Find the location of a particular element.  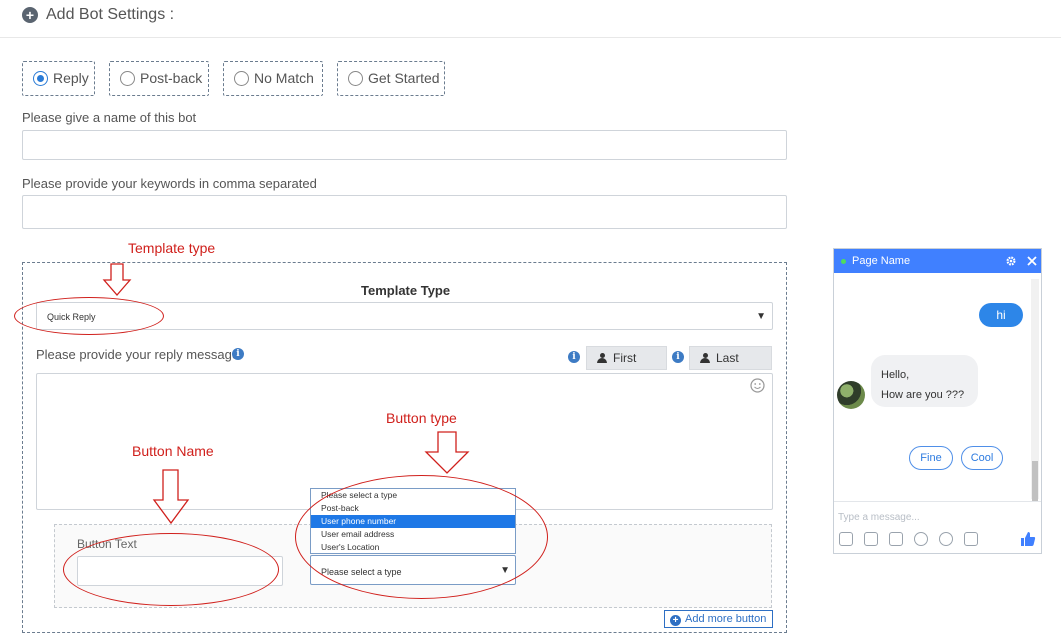

online-dot is located at coordinates (843, 261).